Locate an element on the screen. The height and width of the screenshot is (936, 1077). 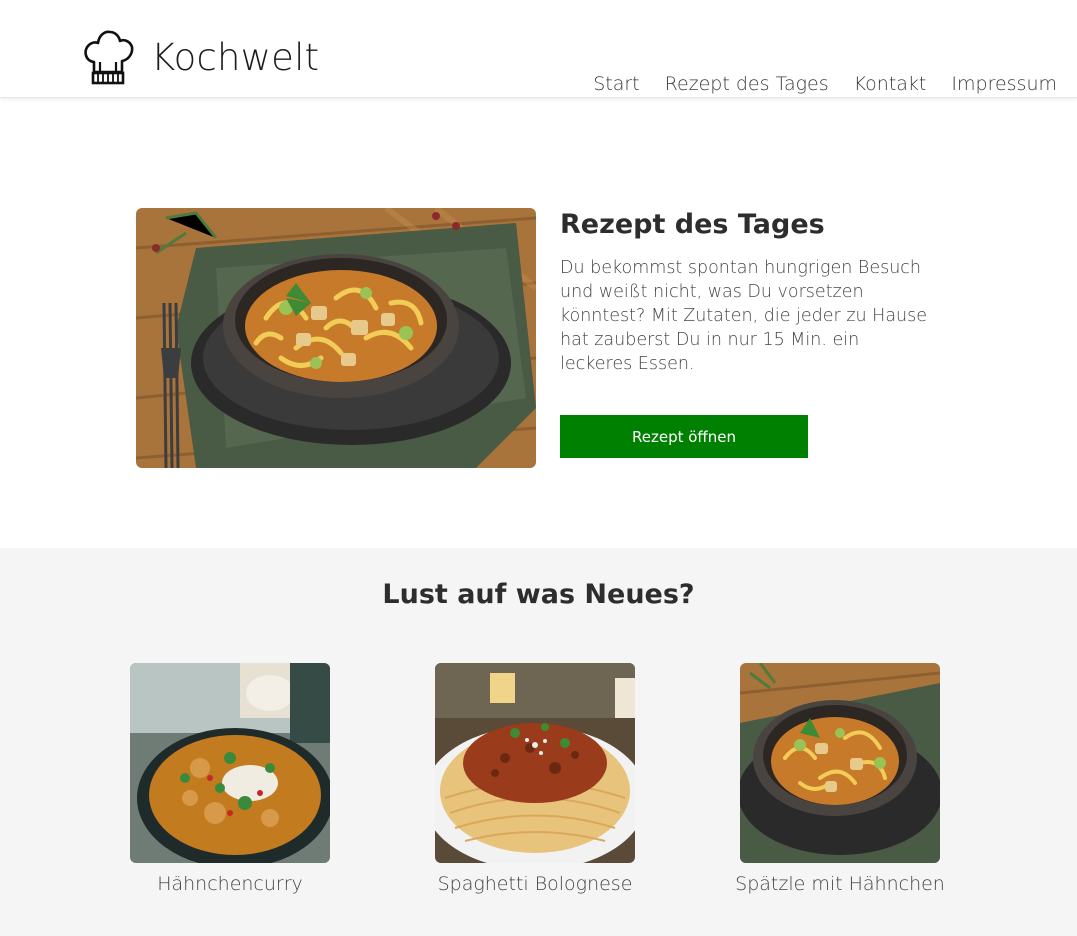
section-title: Lust auf was Neues? is located at coordinates (538, 594).